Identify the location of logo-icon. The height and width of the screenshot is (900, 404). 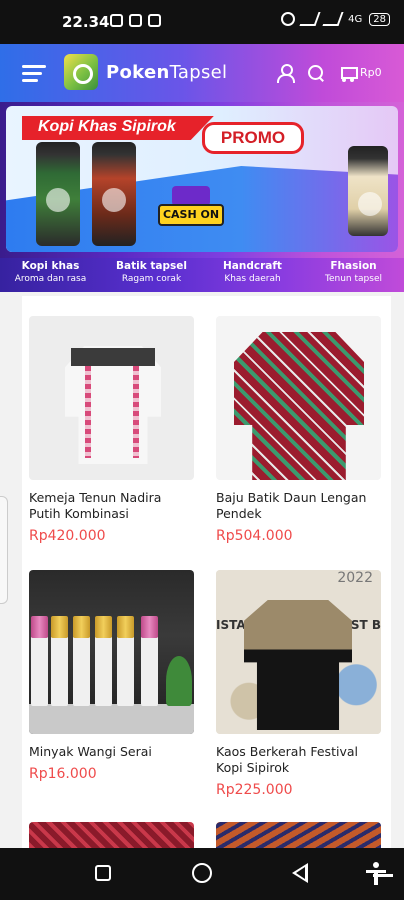
(81, 72).